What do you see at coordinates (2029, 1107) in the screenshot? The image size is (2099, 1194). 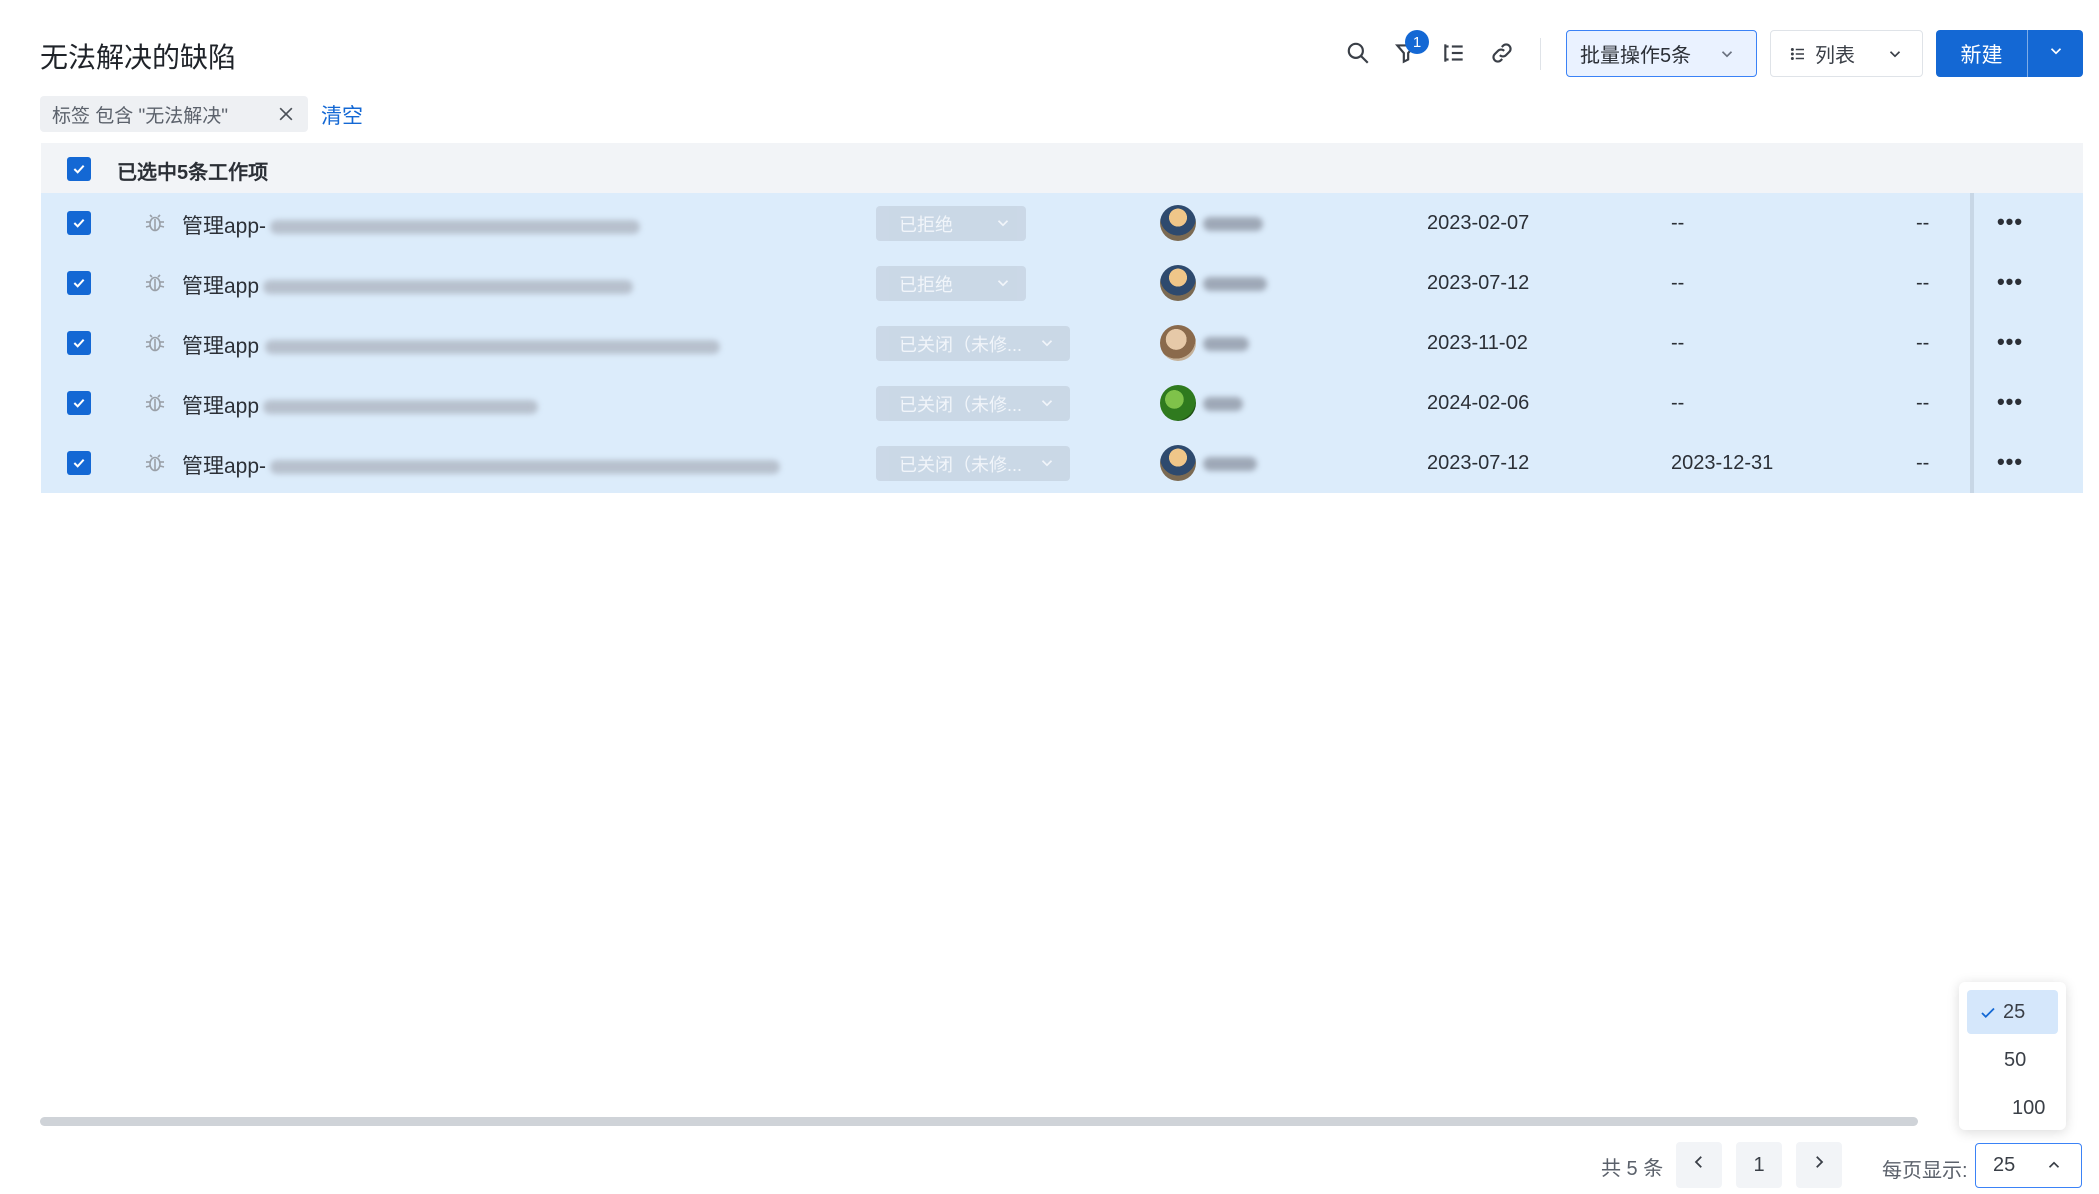 I see `per-page-option-label: 100` at bounding box center [2029, 1107].